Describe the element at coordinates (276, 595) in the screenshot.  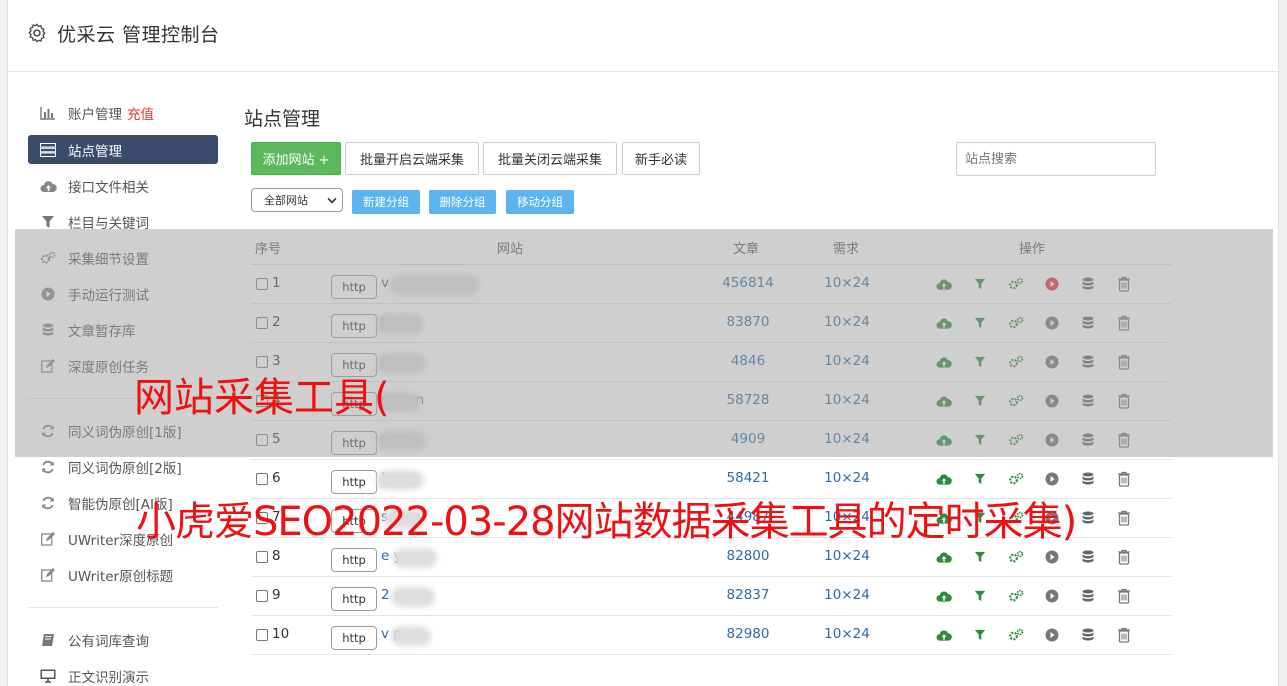
I see `row-number: 9` at that location.